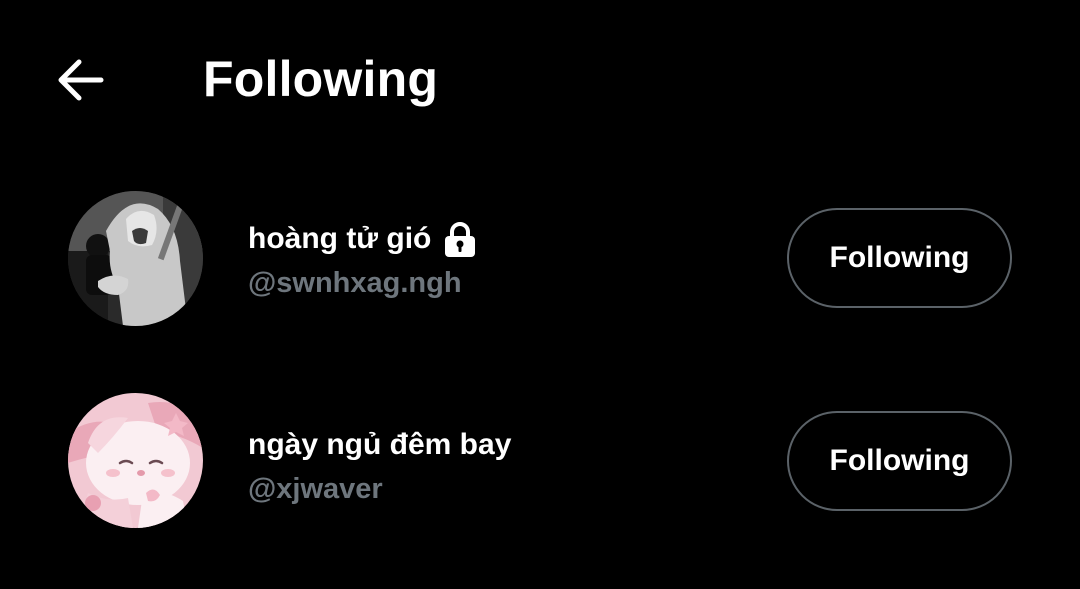  I want to click on display-name-text: hoàng tử gió, so click(340, 238).